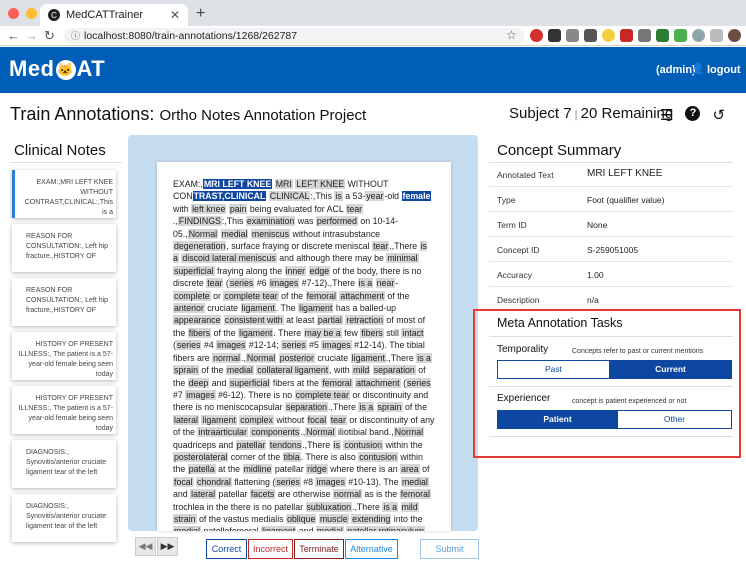 Image resolution: width=746 pixels, height=563 pixels. Describe the element at coordinates (270, 549) in the screenshot. I see `incorrect-button: Incorrect` at that location.